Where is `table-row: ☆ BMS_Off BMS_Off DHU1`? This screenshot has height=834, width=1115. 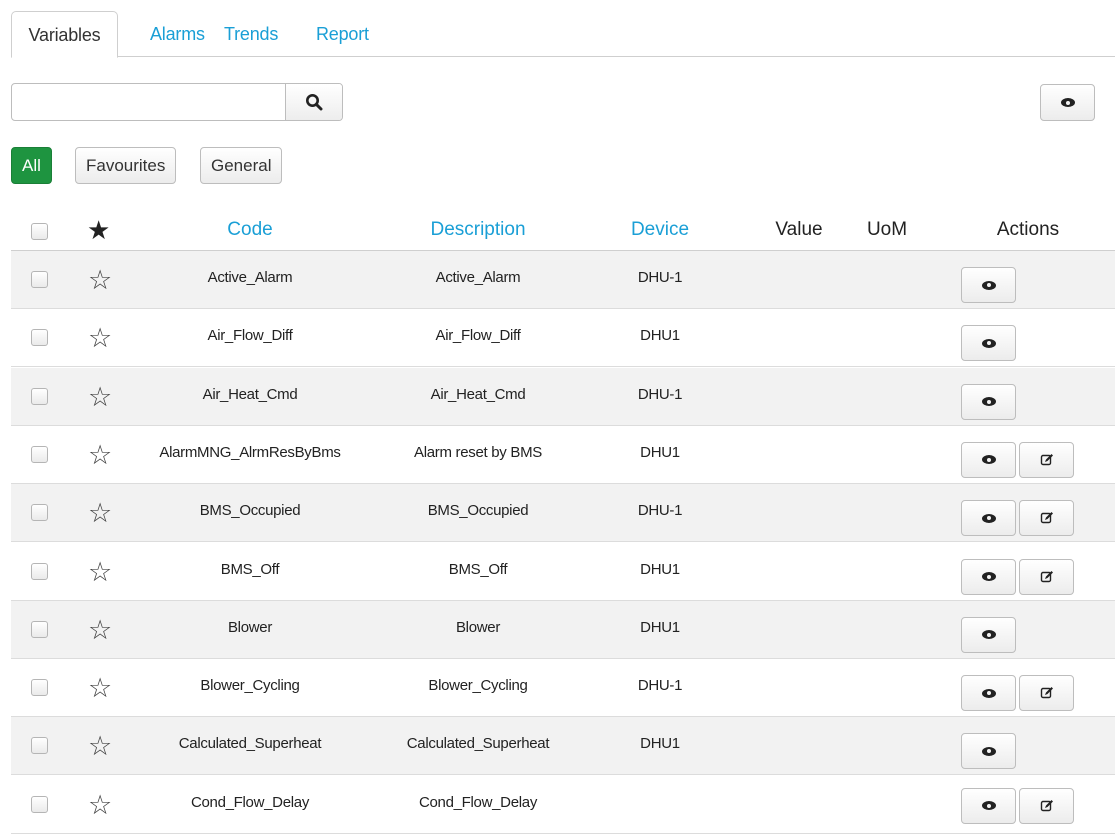 table-row: ☆ BMS_Off BMS_Off DHU1 is located at coordinates (563, 572).